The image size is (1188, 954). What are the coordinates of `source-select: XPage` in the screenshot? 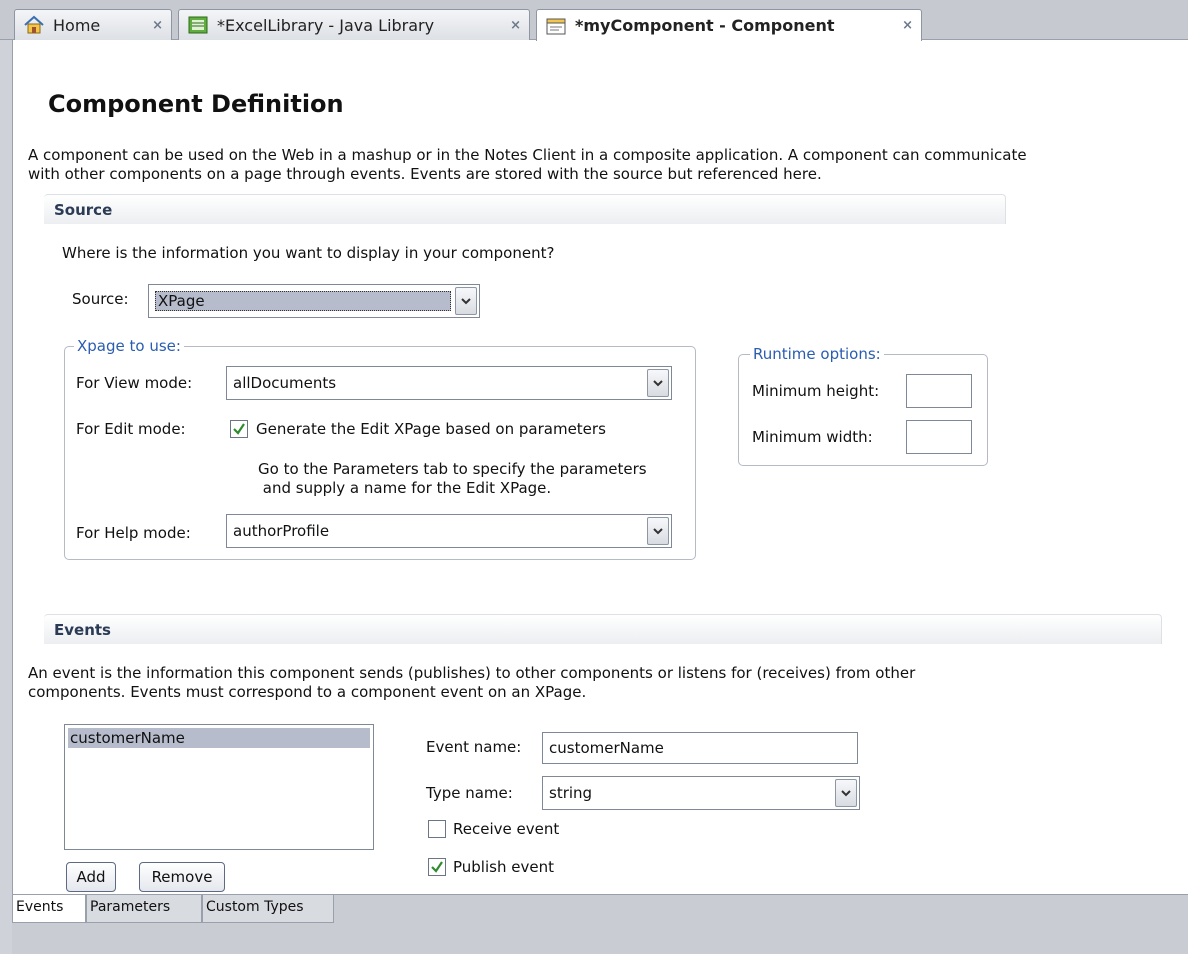 It's located at (314, 301).